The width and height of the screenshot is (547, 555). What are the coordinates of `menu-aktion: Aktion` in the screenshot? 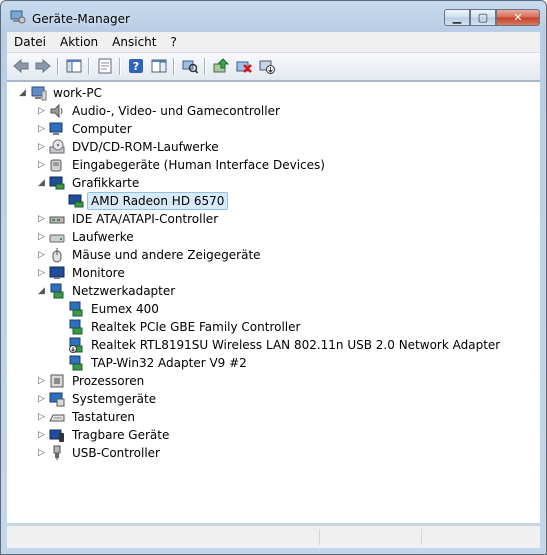 It's located at (79, 42).